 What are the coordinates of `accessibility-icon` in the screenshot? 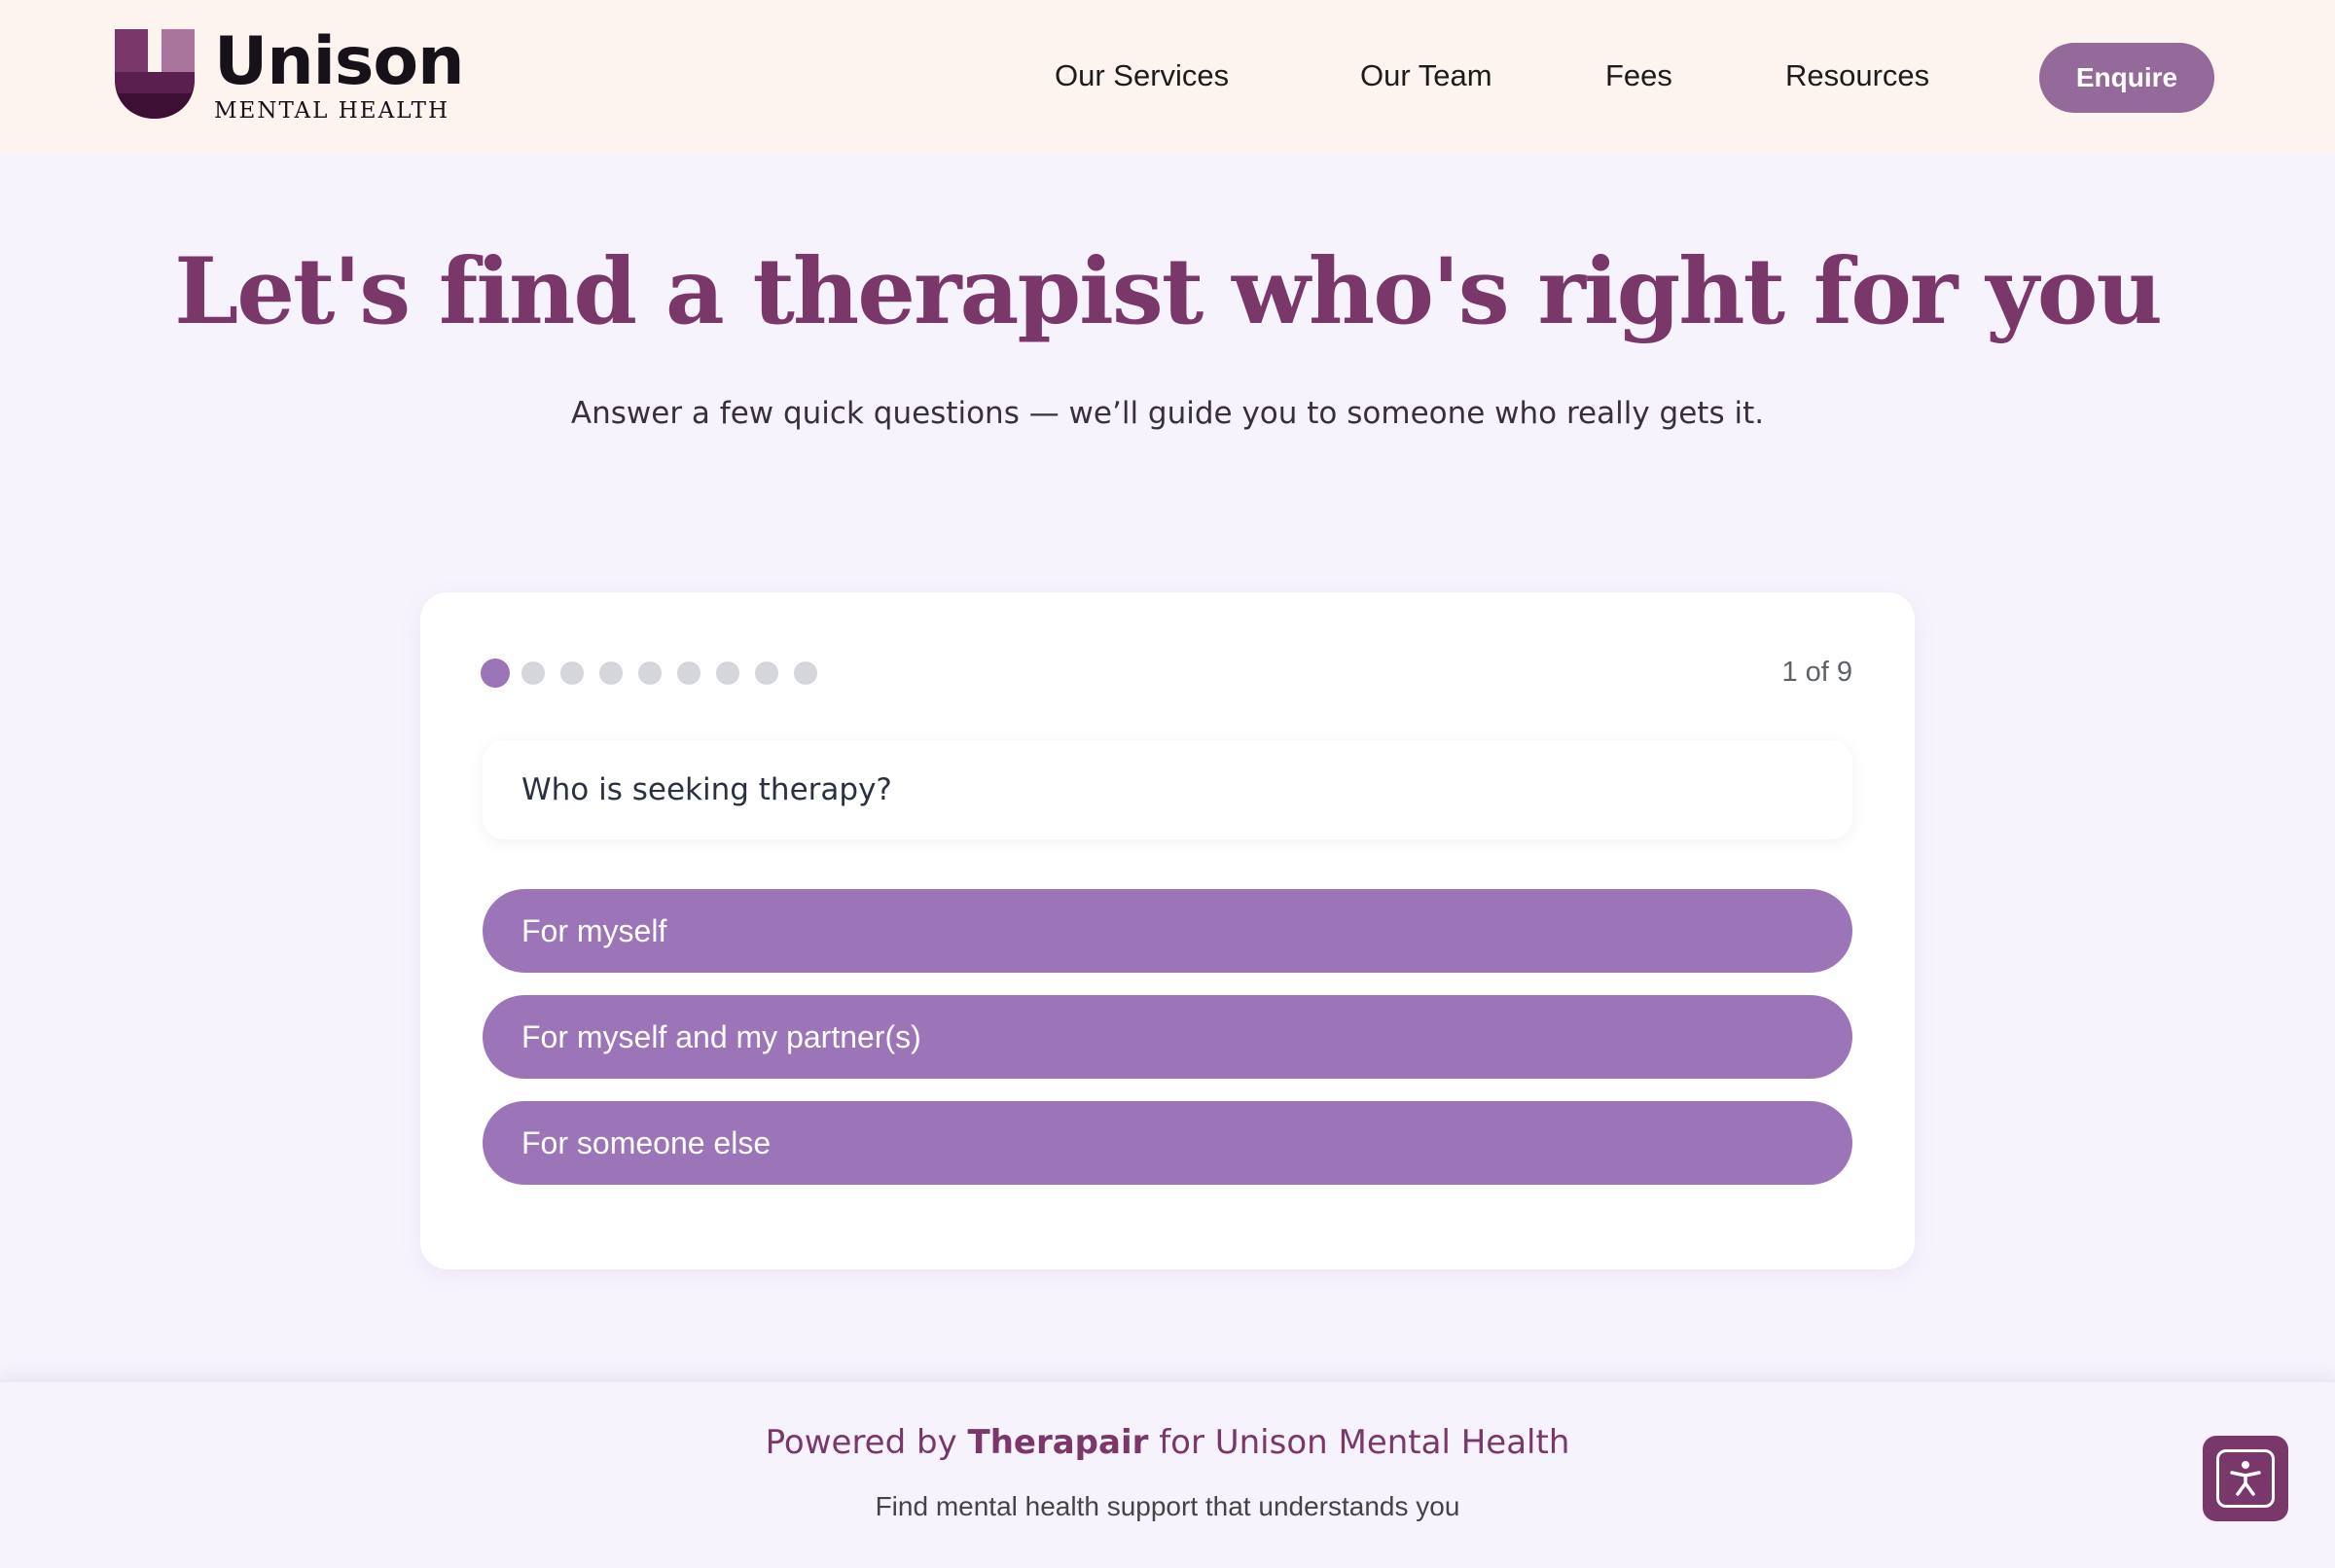 It's located at (2245, 1478).